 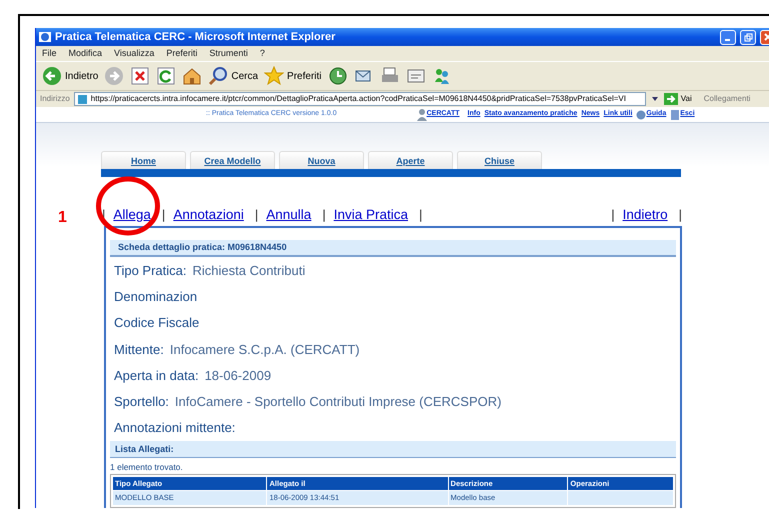 I want to click on field-value: 18-06-2009, so click(x=238, y=375).